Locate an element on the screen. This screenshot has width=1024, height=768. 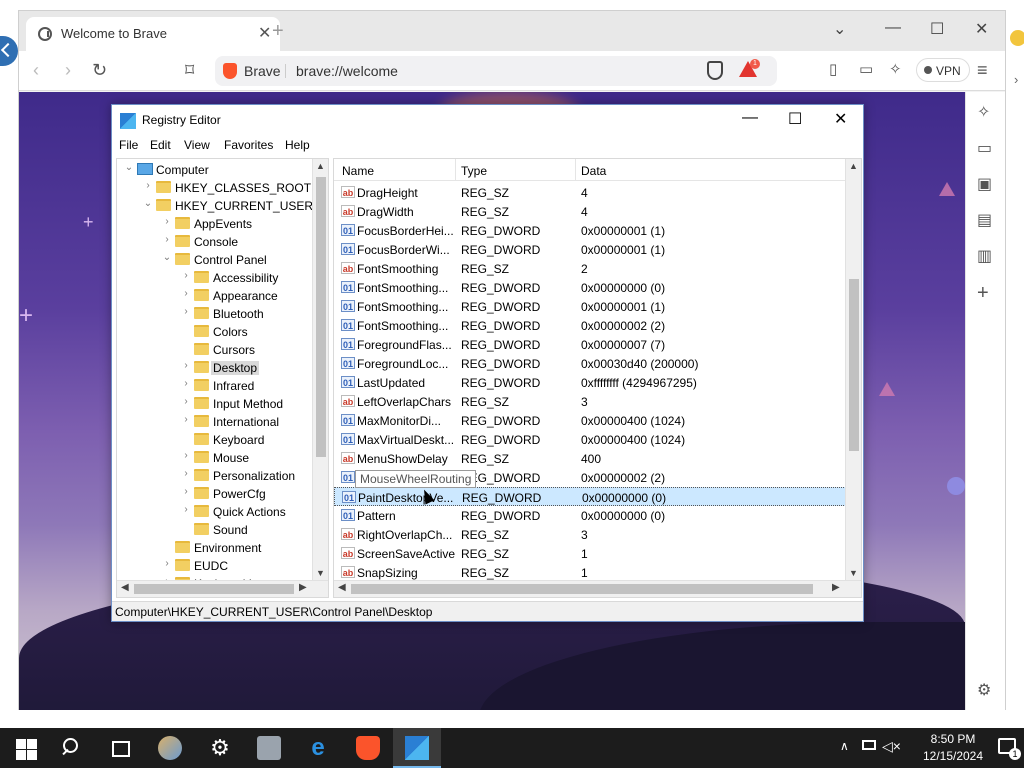
internet-explorer-icon: e is located at coordinates (318, 748).